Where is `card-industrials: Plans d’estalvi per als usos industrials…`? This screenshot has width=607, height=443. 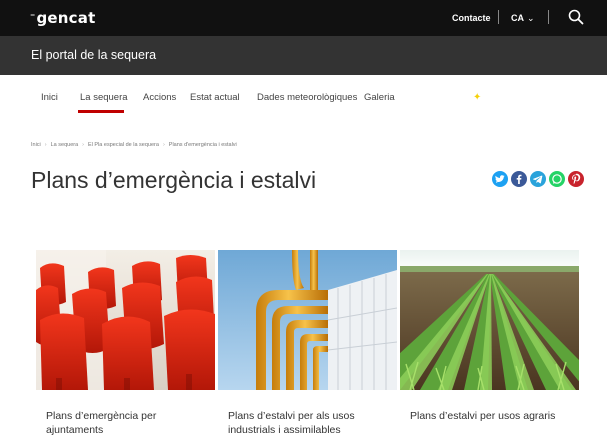 card-industrials: Plans d’estalvi per als usos industrials… is located at coordinates (307, 343).